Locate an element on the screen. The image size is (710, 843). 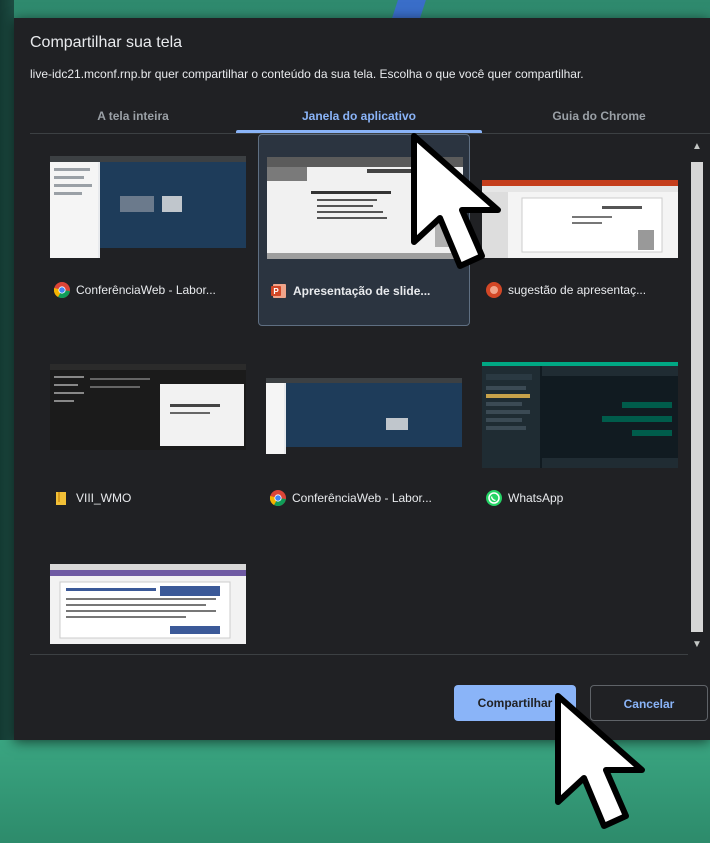
window-label: WhatsApp is located at coordinates (581, 498).